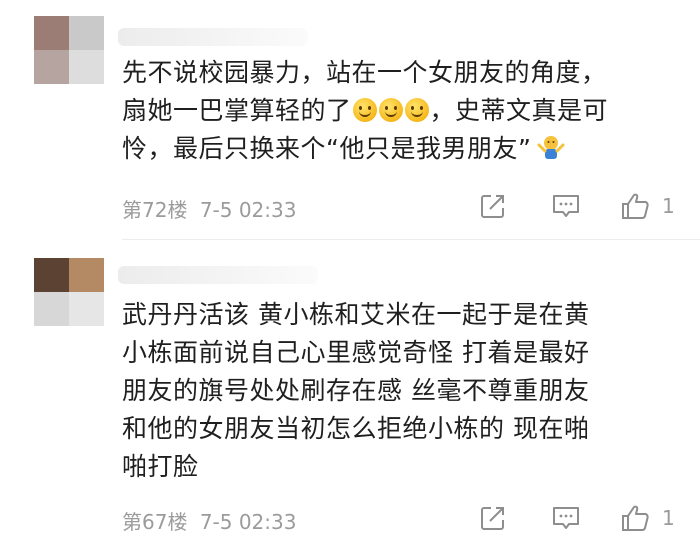  I want to click on comment-meta: 第72楼 7-5 02:33, so click(209, 208).